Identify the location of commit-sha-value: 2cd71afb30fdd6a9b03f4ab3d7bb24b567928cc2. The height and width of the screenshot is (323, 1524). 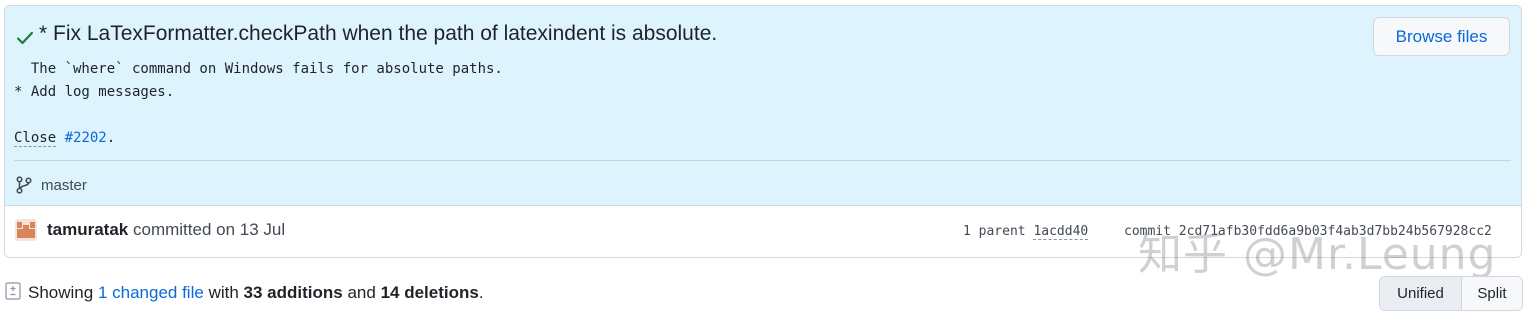
(1335, 231).